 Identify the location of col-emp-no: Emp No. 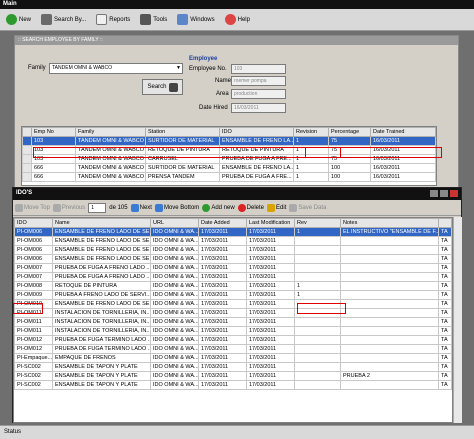
(53, 132).